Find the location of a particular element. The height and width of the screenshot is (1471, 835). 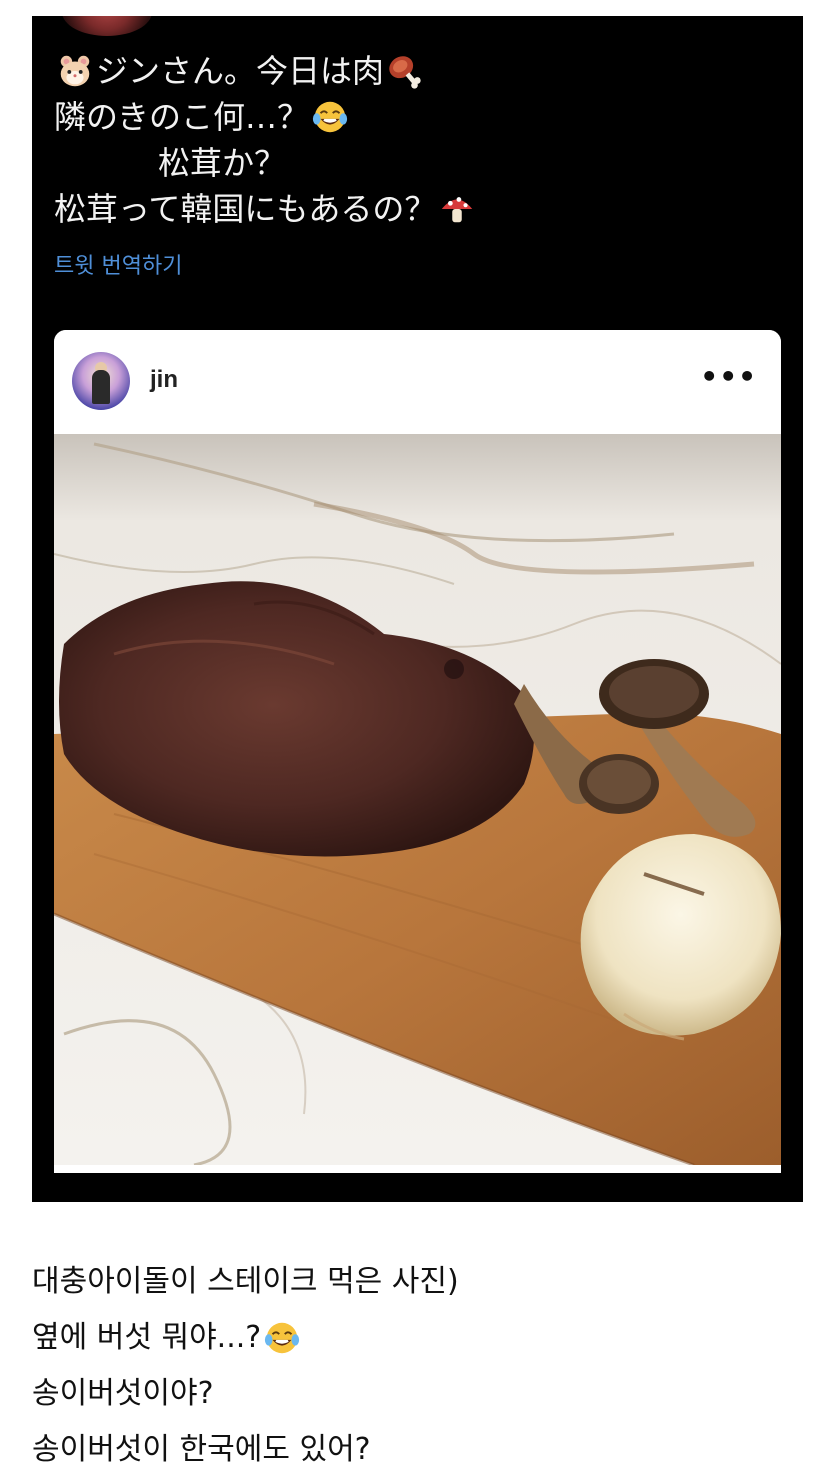

tweet-line-3-text: 松茸か？ is located at coordinates (222, 163).